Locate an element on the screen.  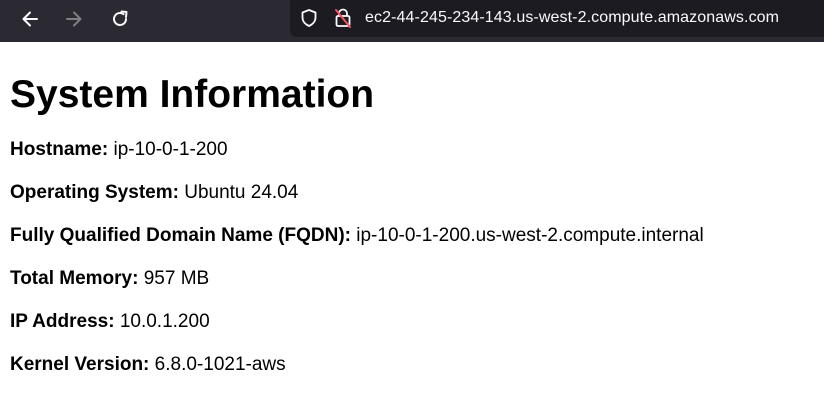
back-button is located at coordinates (30, 19).